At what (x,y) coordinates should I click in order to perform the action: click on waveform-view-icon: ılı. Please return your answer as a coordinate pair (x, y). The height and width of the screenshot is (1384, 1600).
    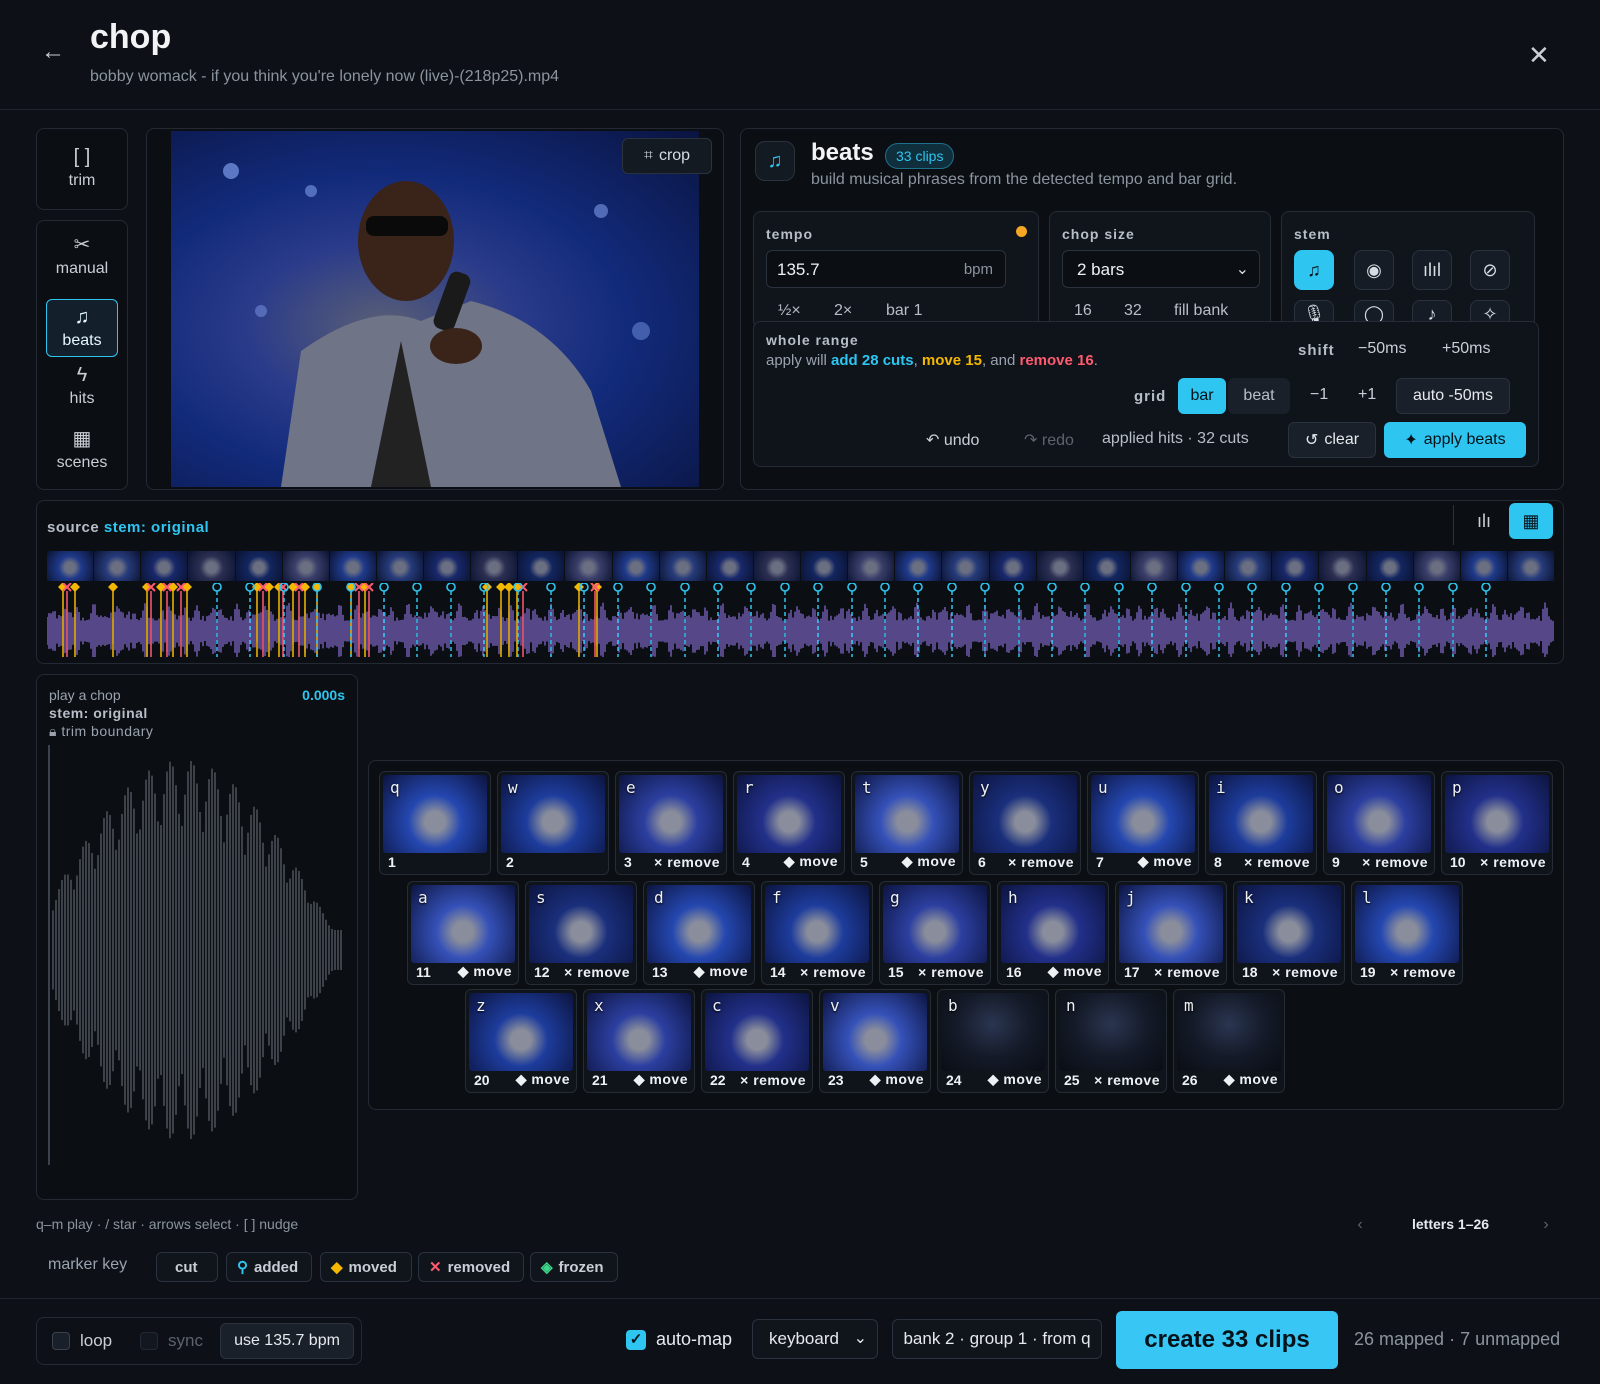
    Looking at the image, I should click on (1484, 521).